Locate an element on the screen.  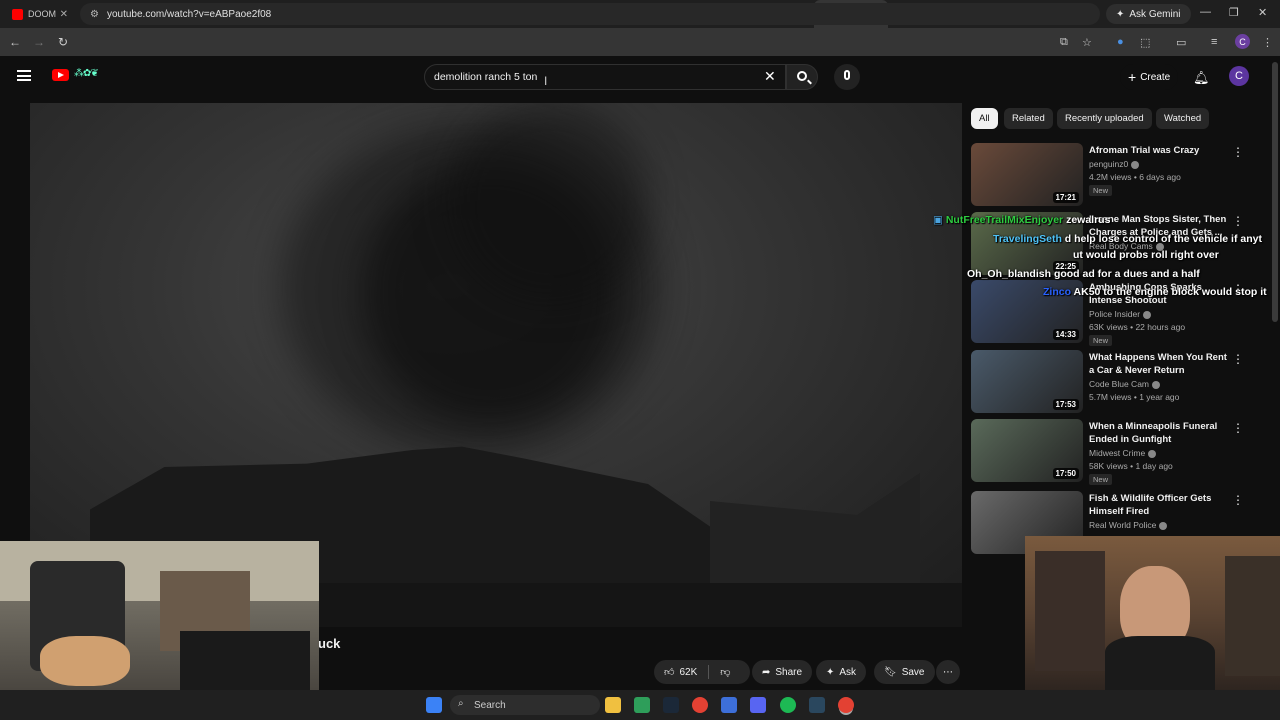
reload-icon: ↻ is located at coordinates (63, 42).